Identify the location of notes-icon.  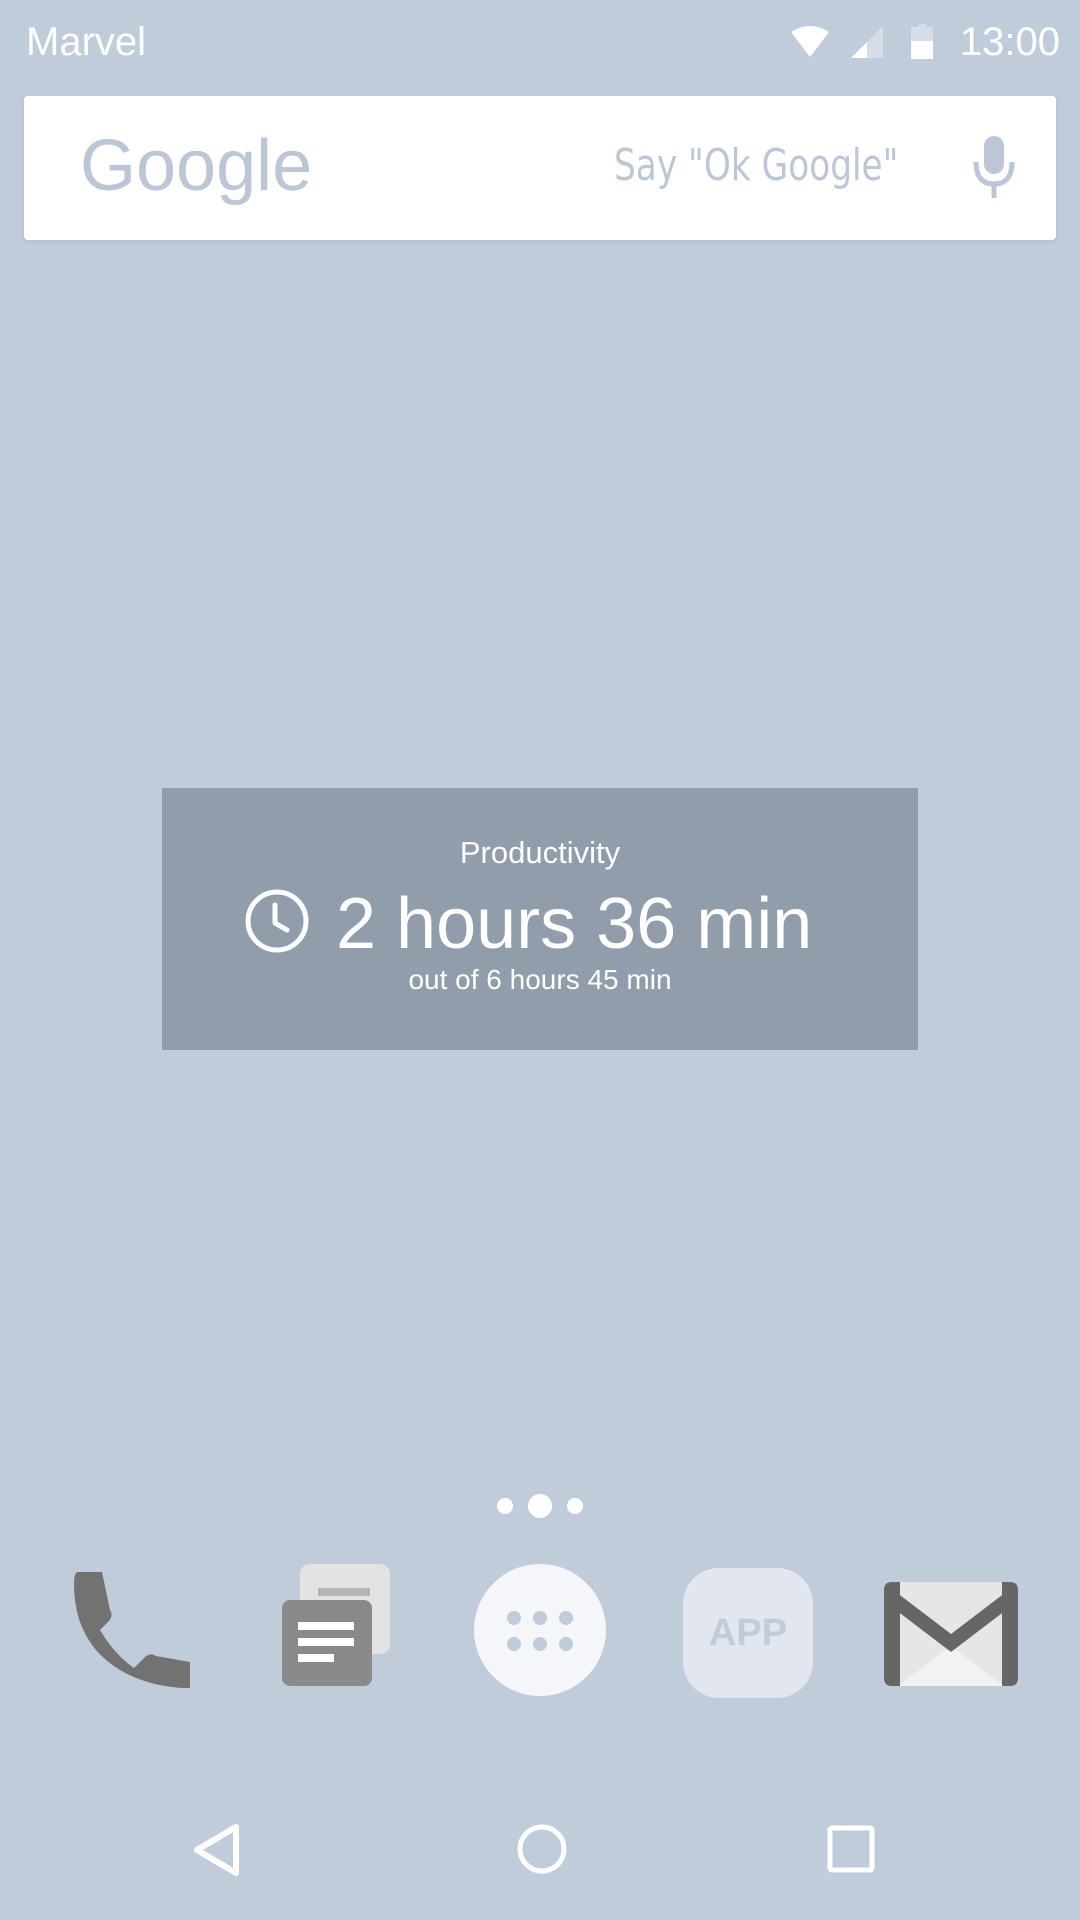
(334, 1625).